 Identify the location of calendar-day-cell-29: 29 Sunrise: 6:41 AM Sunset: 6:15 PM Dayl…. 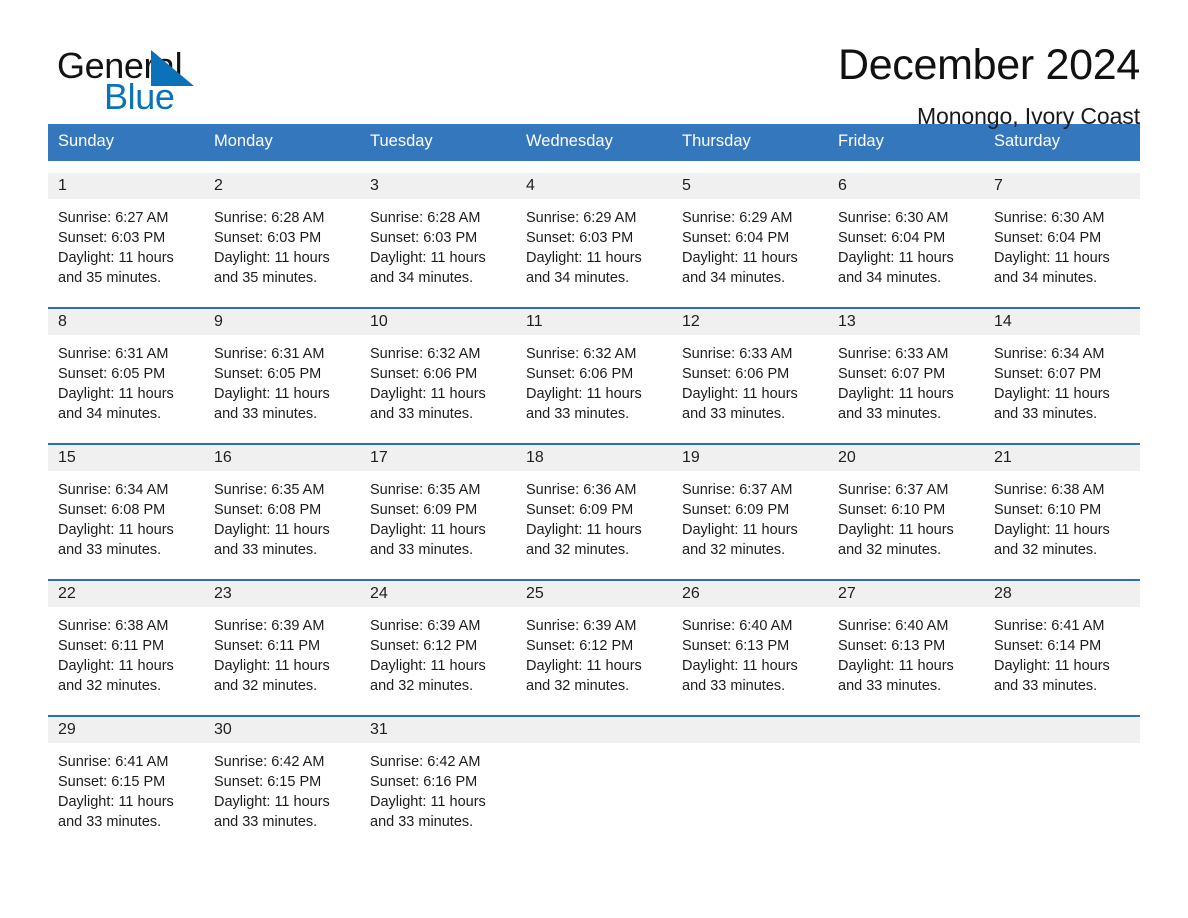
(126, 777).